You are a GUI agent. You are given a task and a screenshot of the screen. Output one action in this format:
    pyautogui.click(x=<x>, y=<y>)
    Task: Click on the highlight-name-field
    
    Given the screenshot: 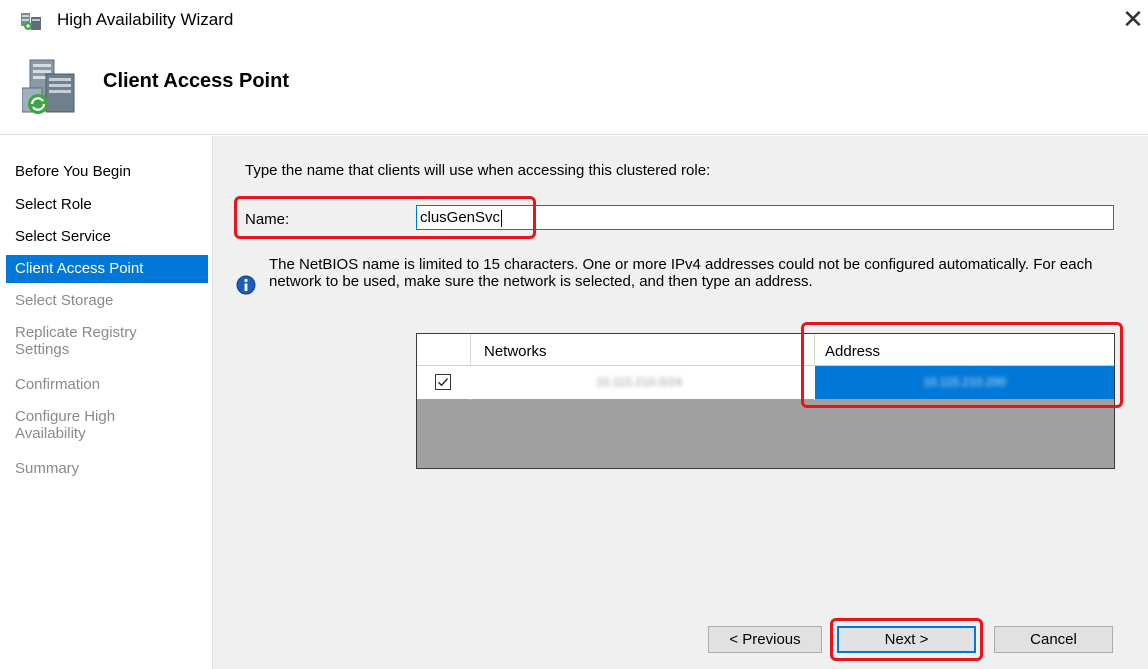 What is the action you would take?
    pyautogui.click(x=385, y=217)
    